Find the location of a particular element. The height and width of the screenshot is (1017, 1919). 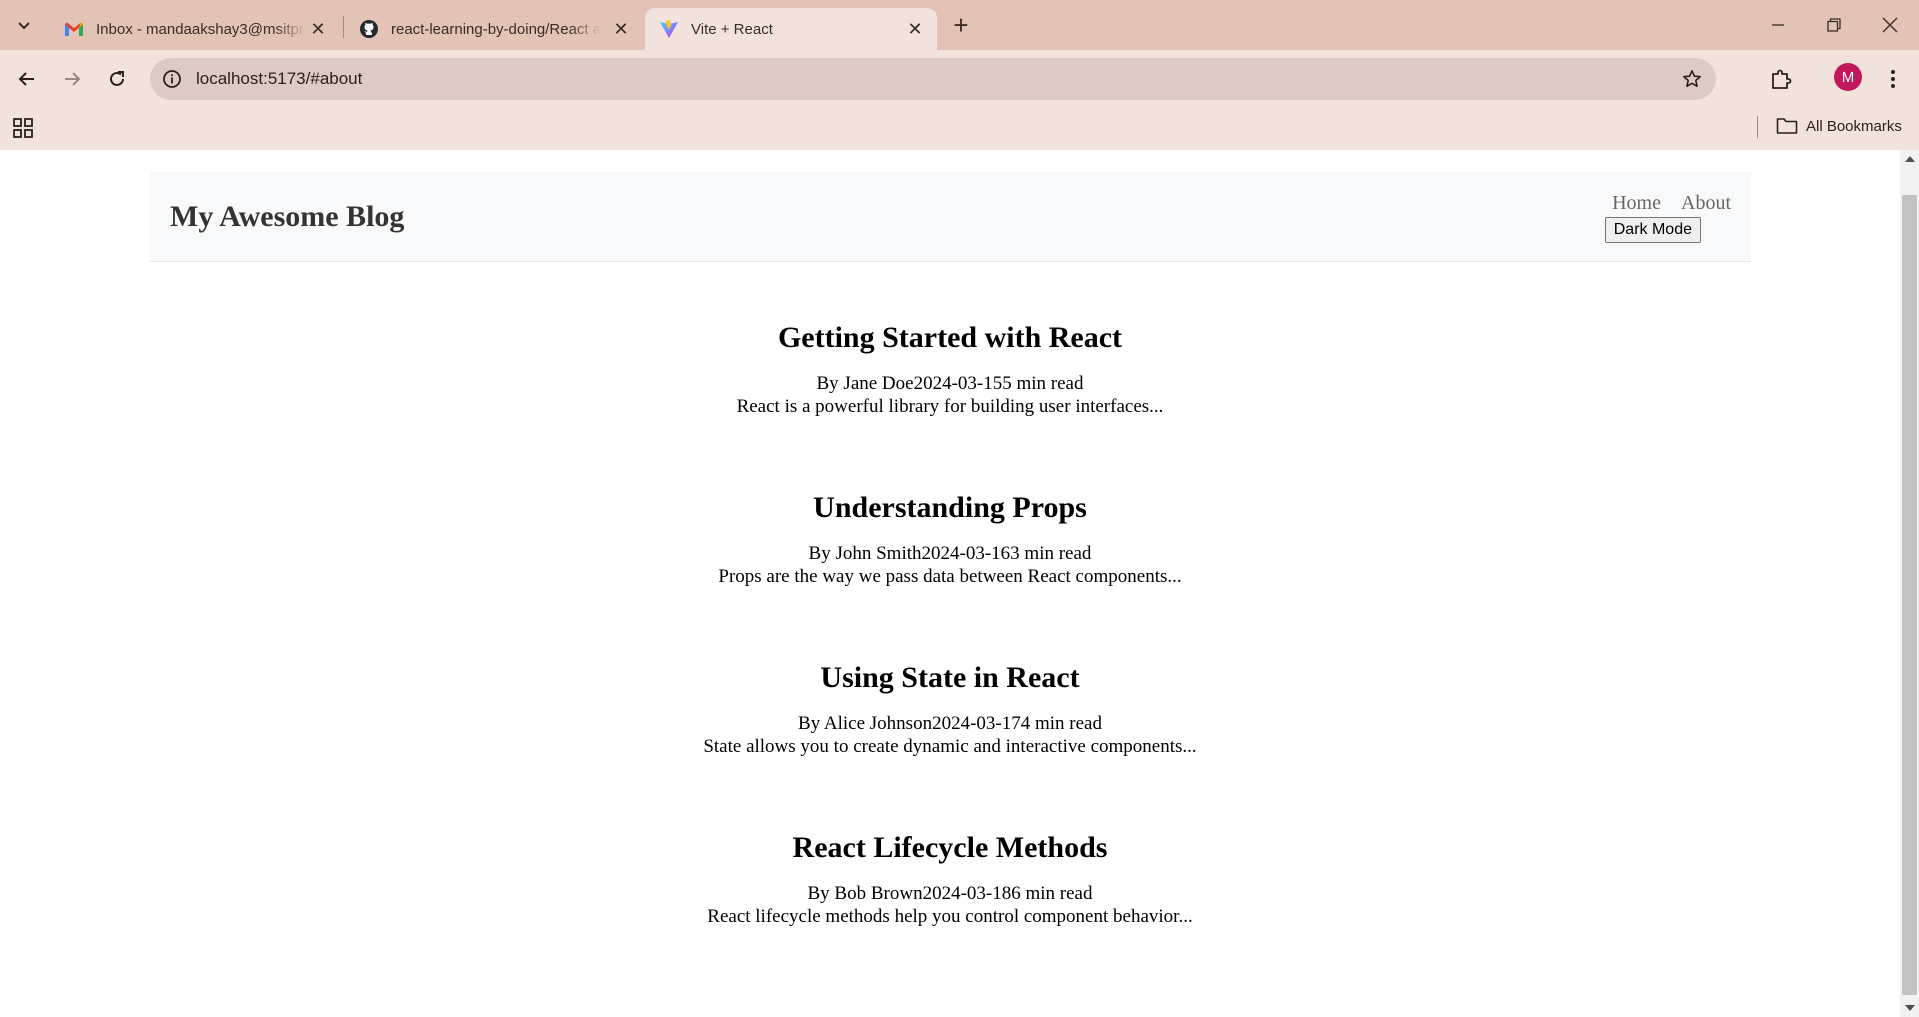

tab-vite-react: Vite + React ✕ is located at coordinates (791, 29).